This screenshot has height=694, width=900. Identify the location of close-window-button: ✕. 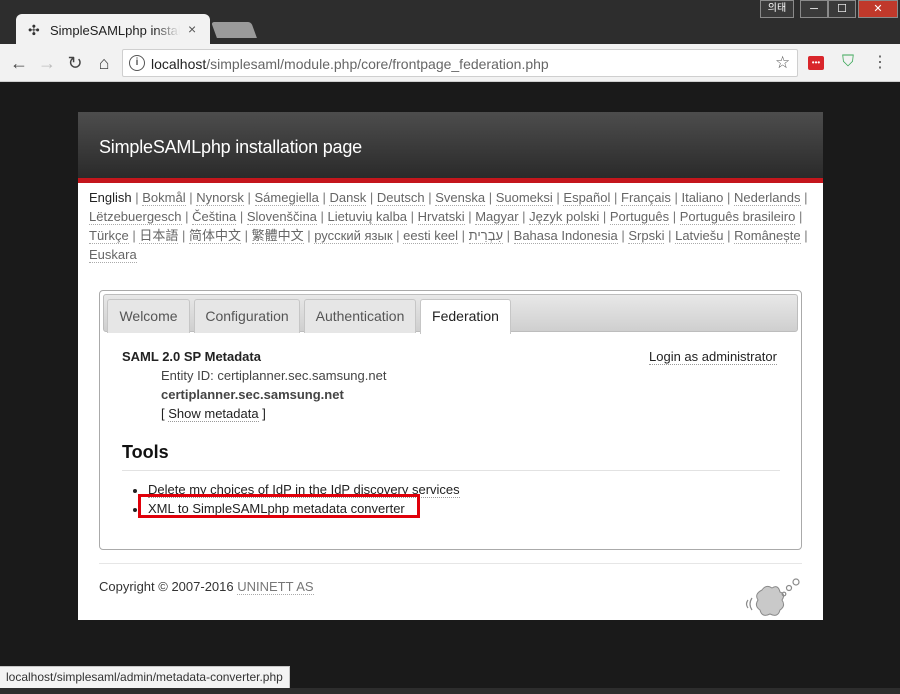
(878, 9).